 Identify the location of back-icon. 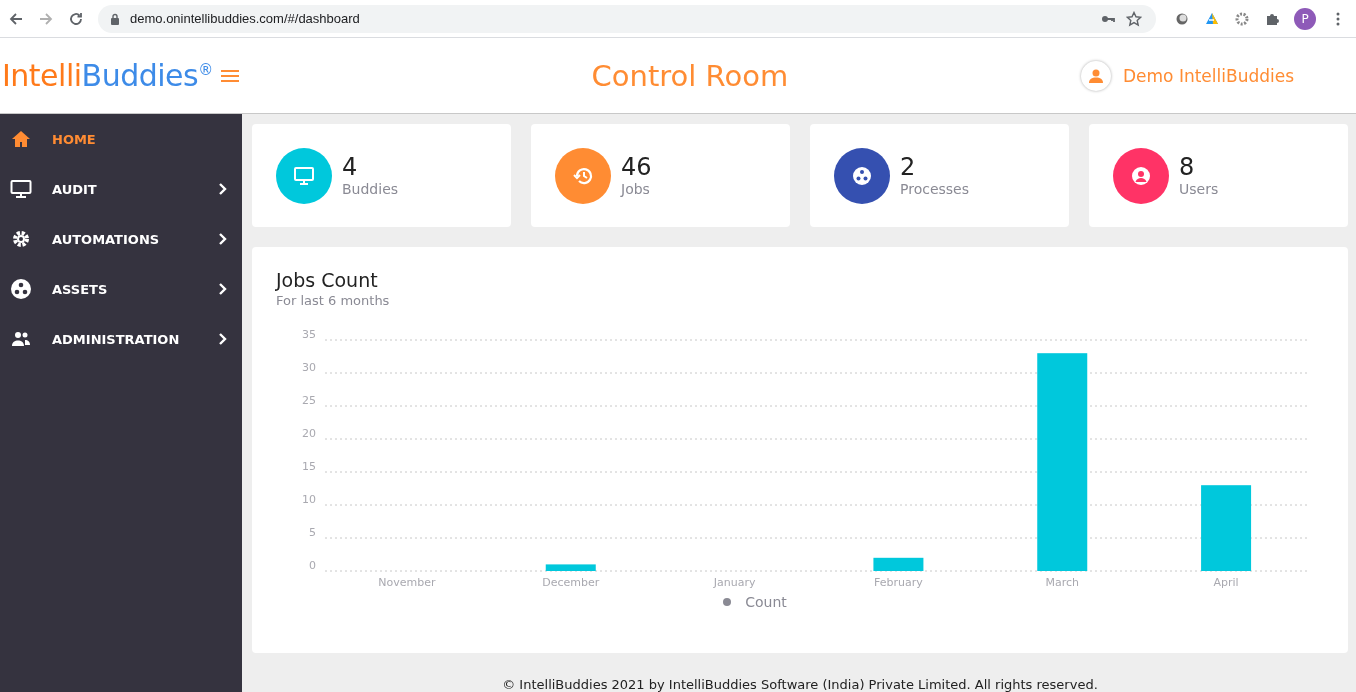
(16, 18).